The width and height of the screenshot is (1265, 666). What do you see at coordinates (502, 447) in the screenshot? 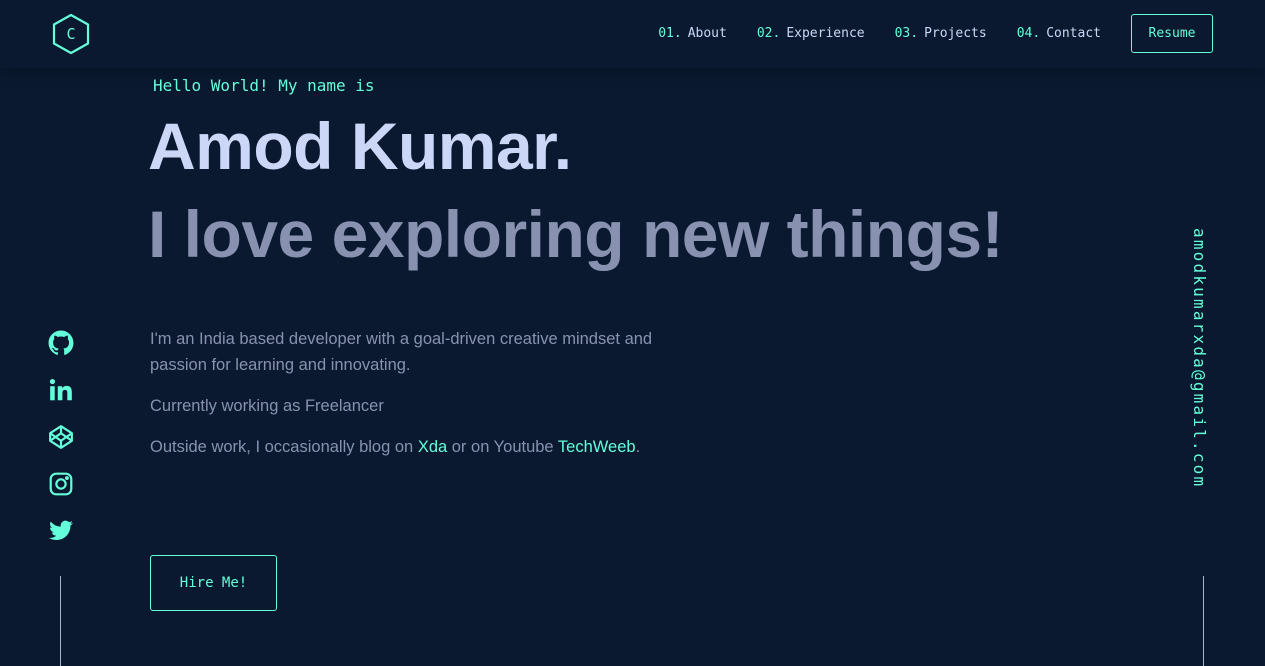
I see `bio-text: or on Youtube` at bounding box center [502, 447].